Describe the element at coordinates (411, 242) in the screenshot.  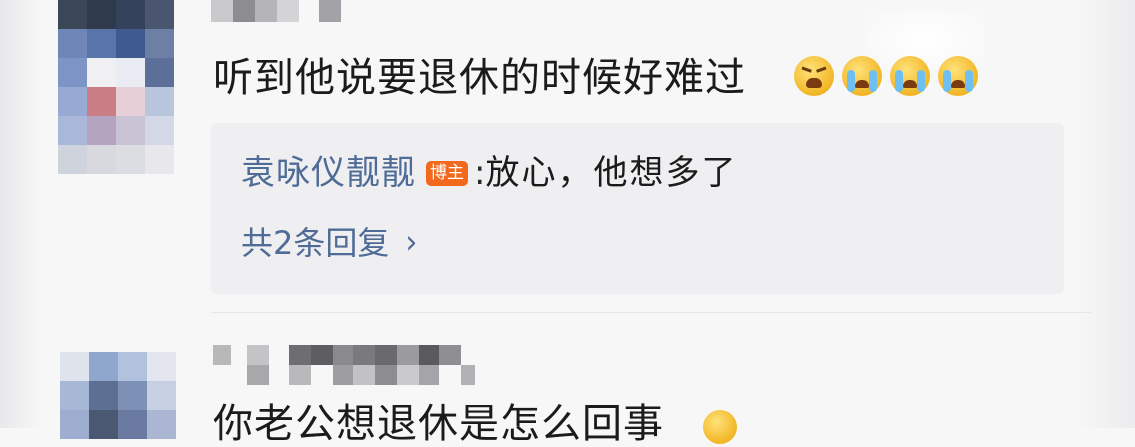
I see `chevron-right-icon: ›` at that location.